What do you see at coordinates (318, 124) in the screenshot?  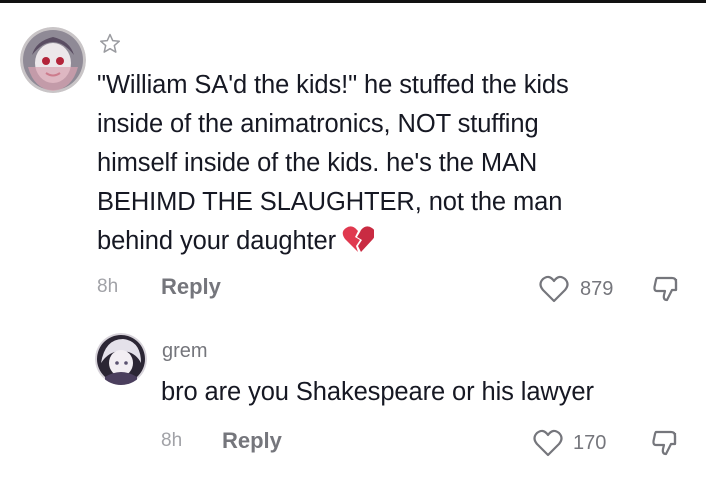 I see `comment-line: inside of the animatronics, NOT stuffing` at bounding box center [318, 124].